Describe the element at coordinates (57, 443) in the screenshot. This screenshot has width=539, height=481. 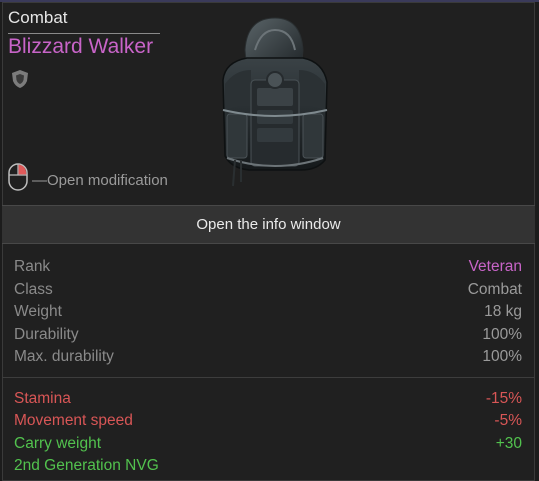
I see `effect-label: Carry weight` at that location.